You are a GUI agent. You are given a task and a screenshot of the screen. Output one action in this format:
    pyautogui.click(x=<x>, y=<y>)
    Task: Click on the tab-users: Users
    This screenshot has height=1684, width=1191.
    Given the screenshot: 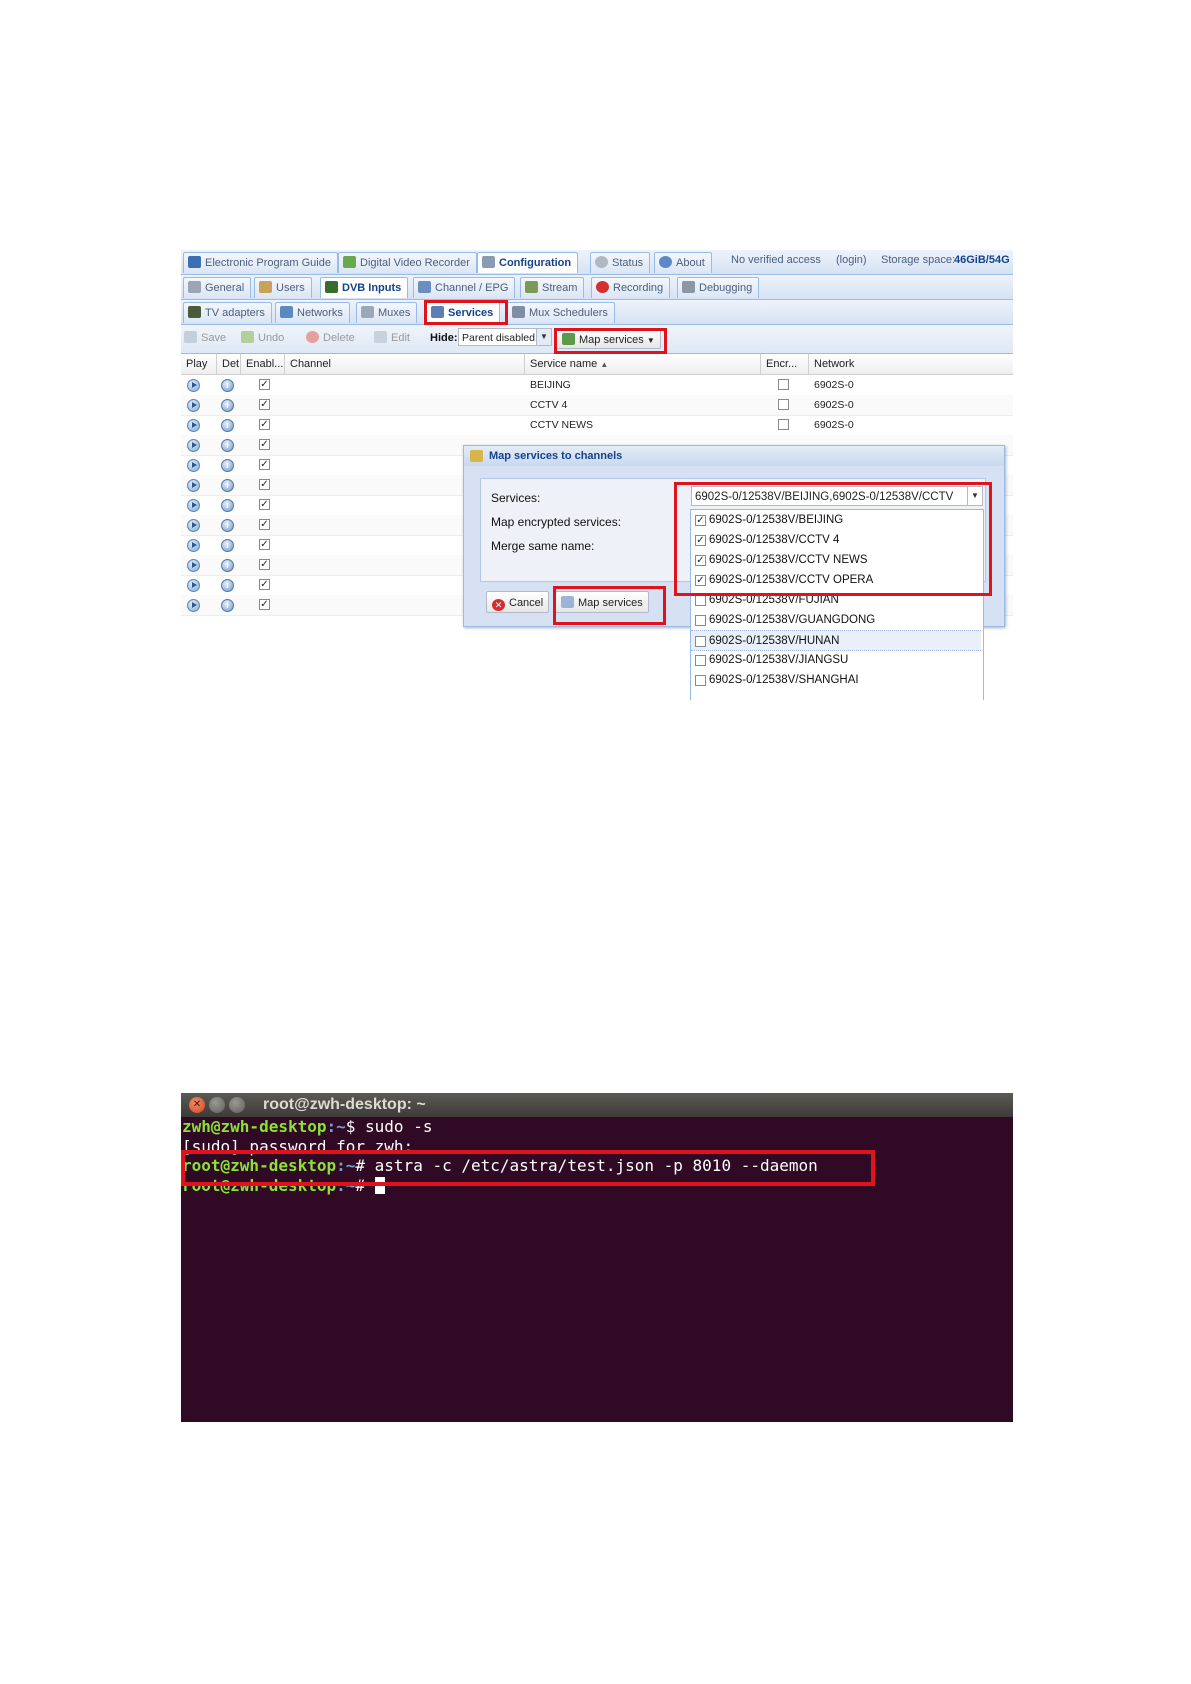 What is the action you would take?
    pyautogui.click(x=283, y=287)
    